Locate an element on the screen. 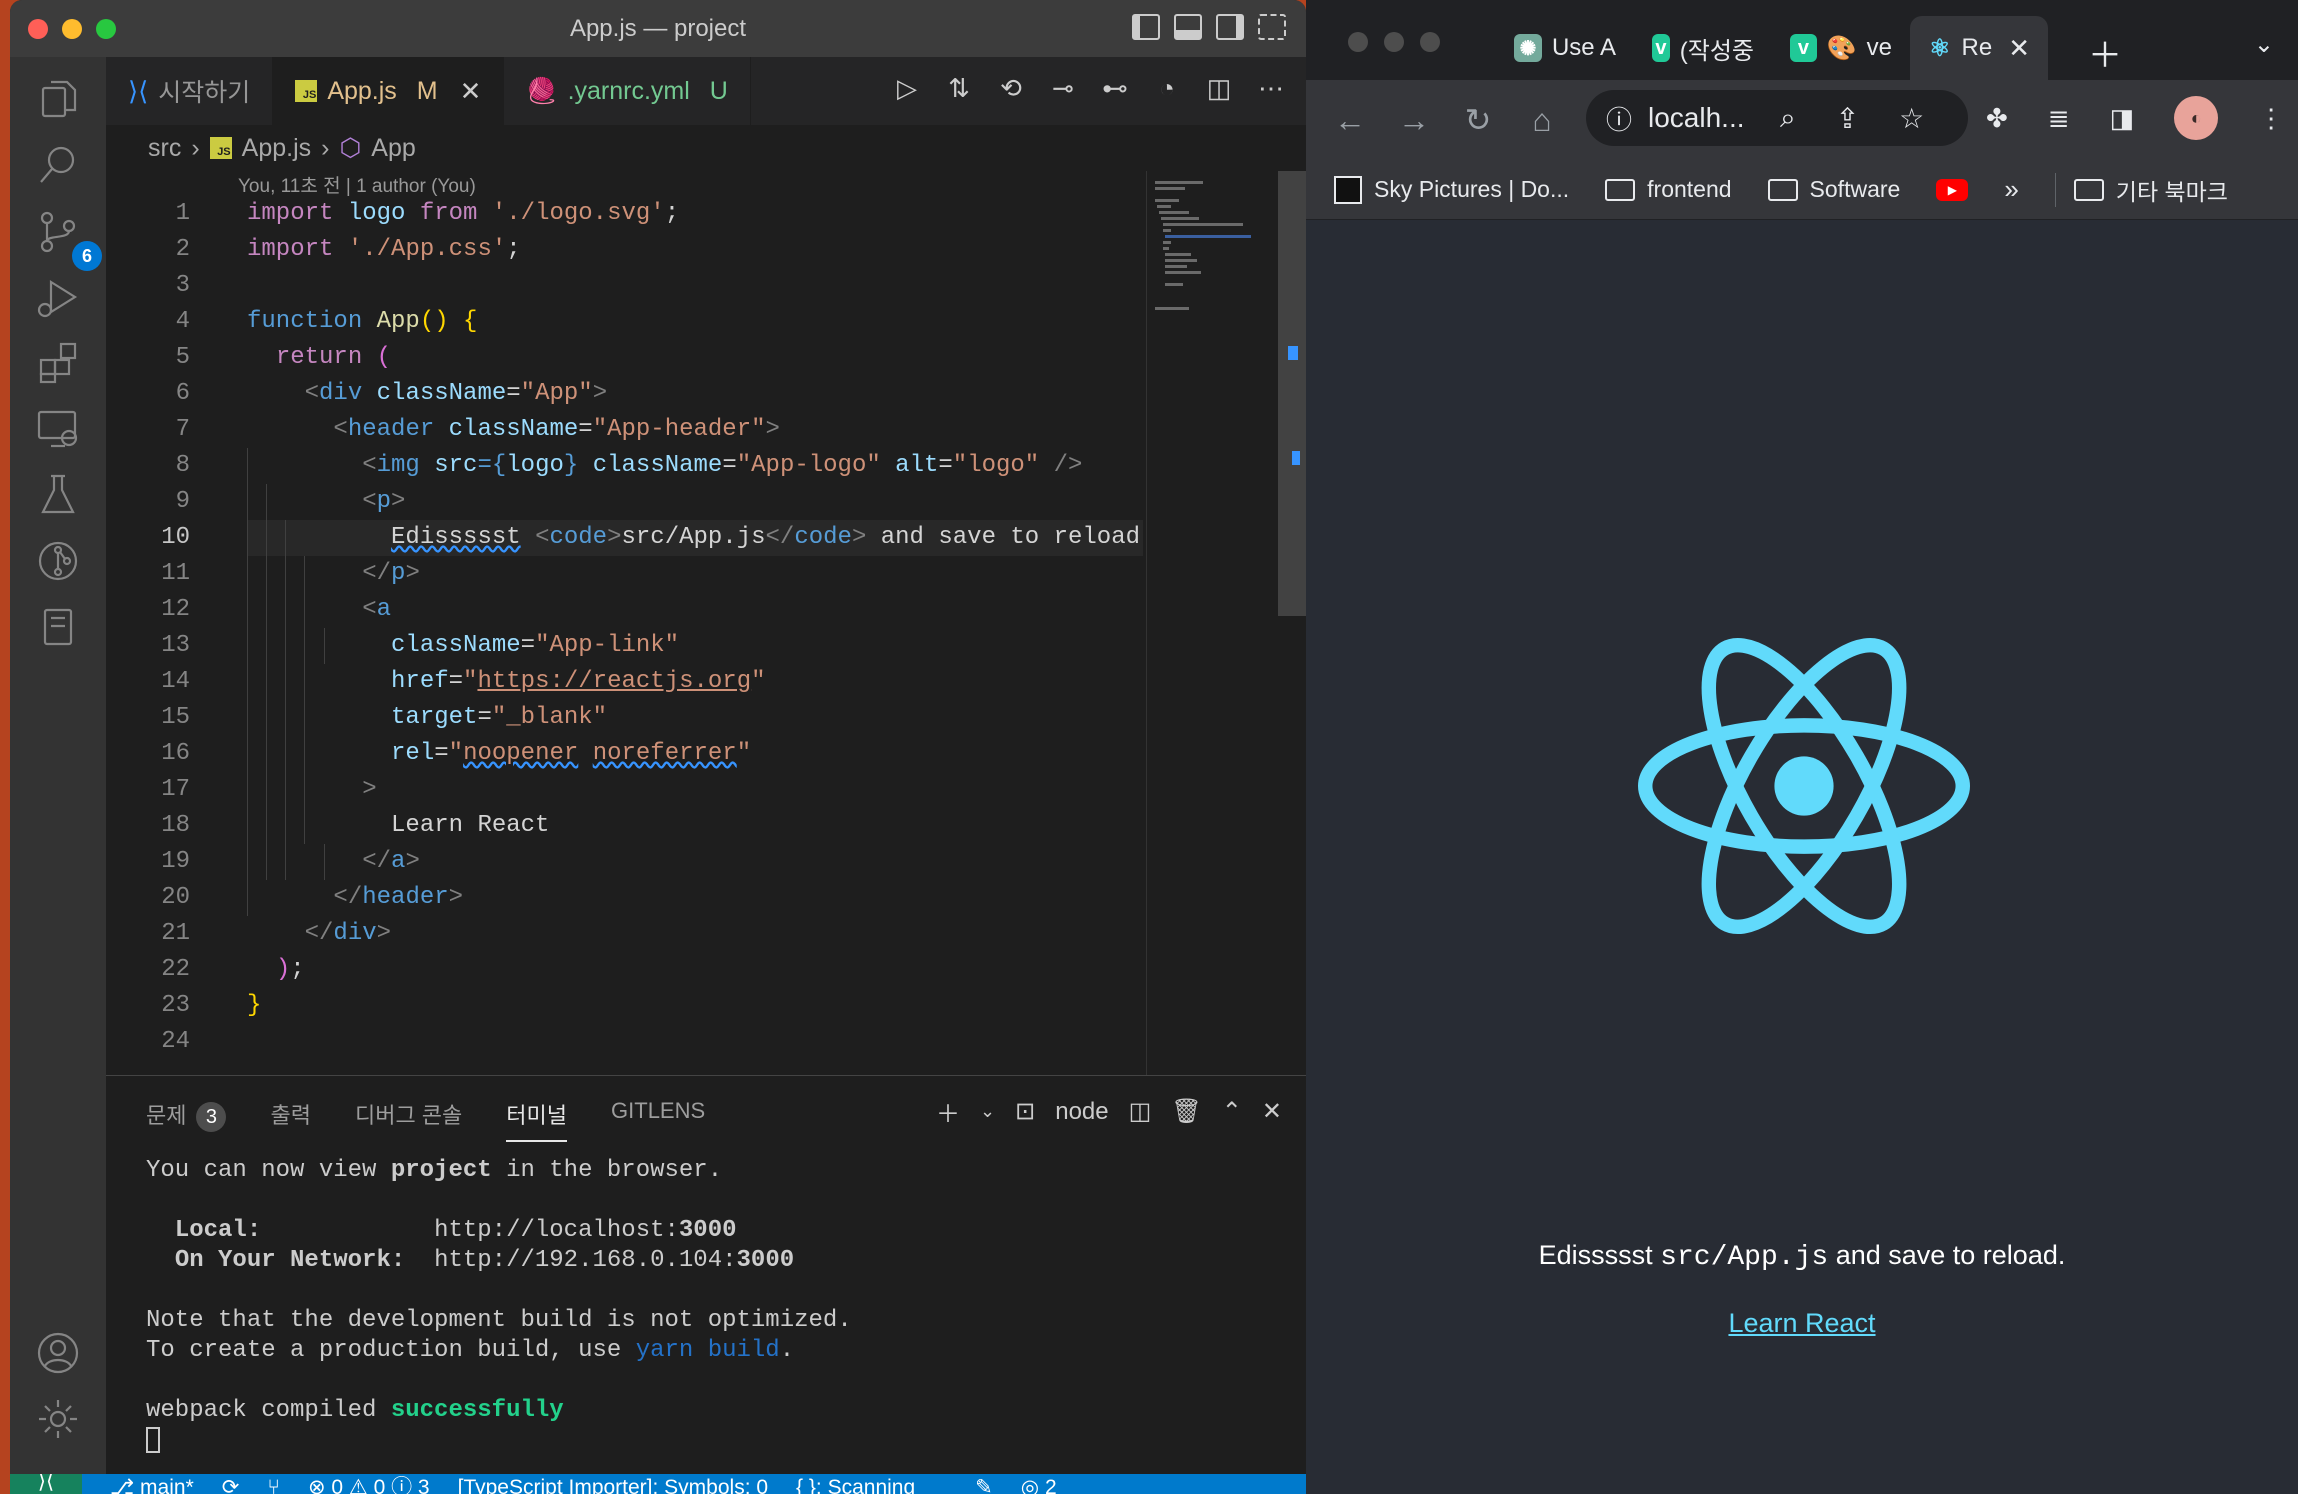  reload-icon: ↻ is located at coordinates (1478, 120).